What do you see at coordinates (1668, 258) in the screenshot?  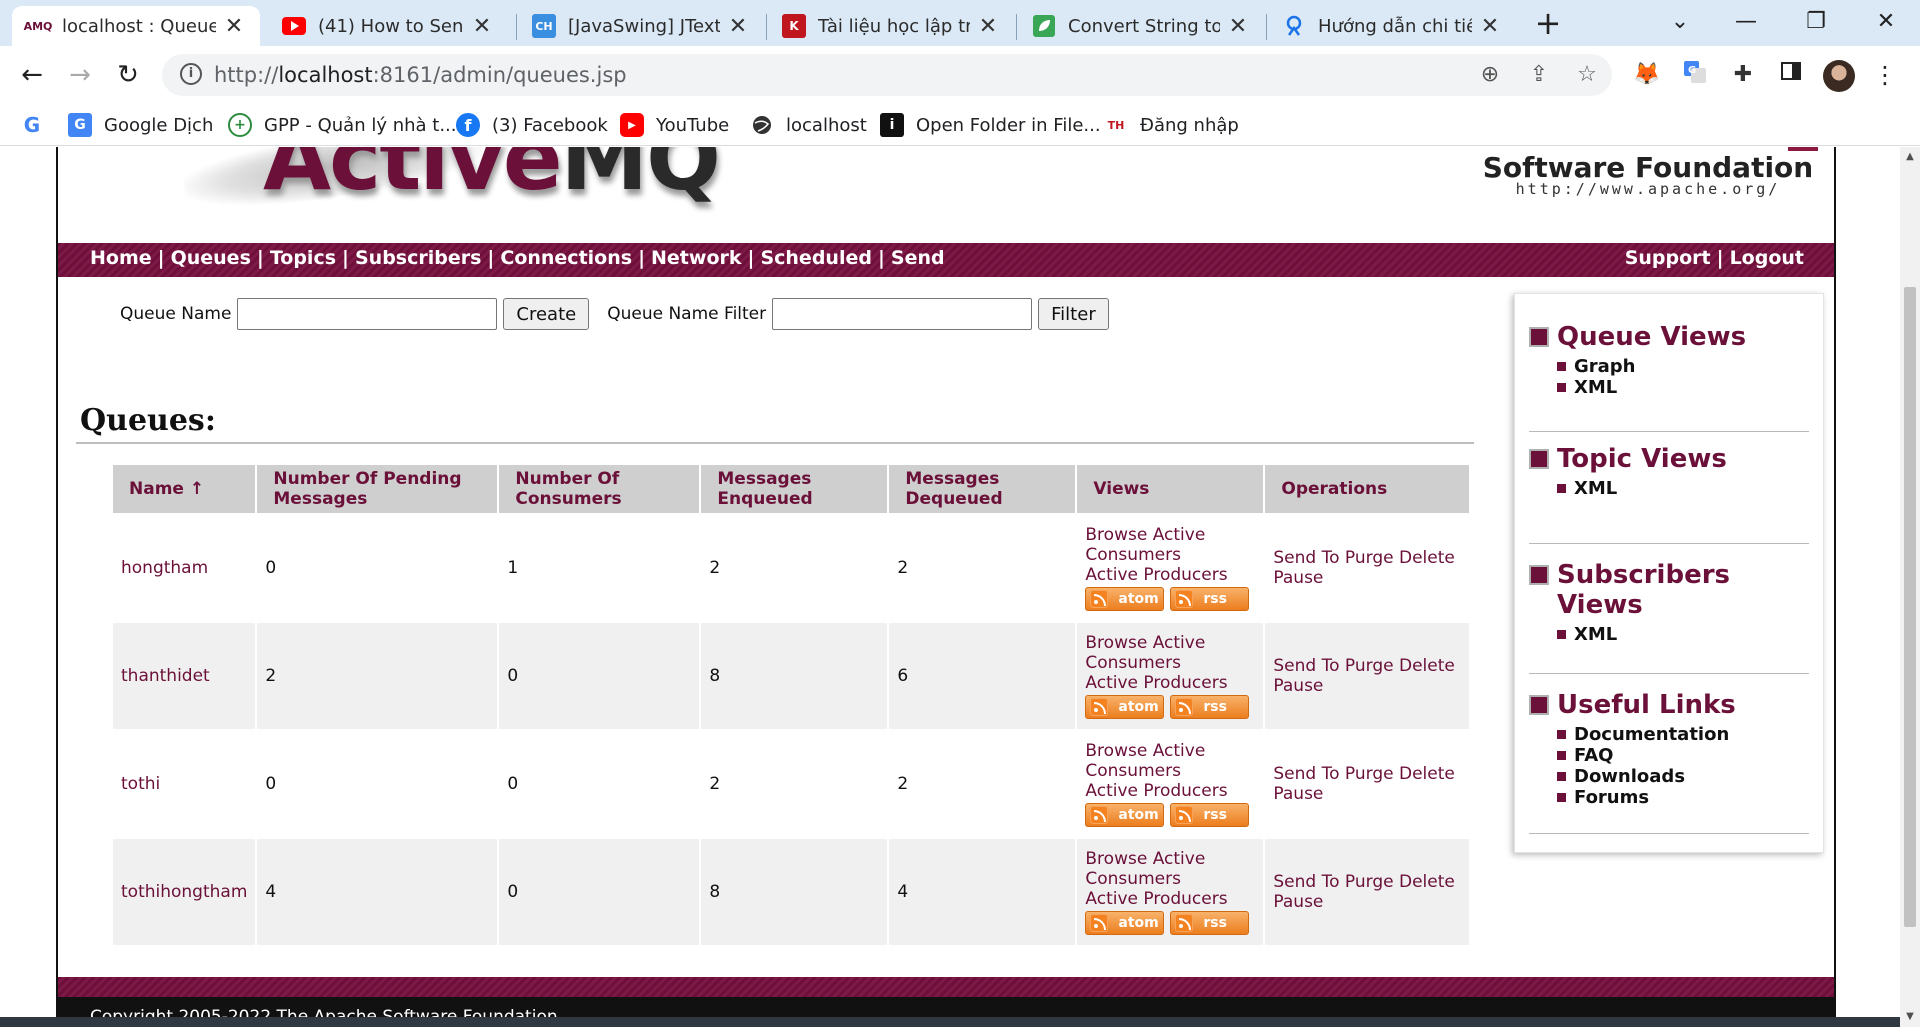 I see `nav-support: Support` at bounding box center [1668, 258].